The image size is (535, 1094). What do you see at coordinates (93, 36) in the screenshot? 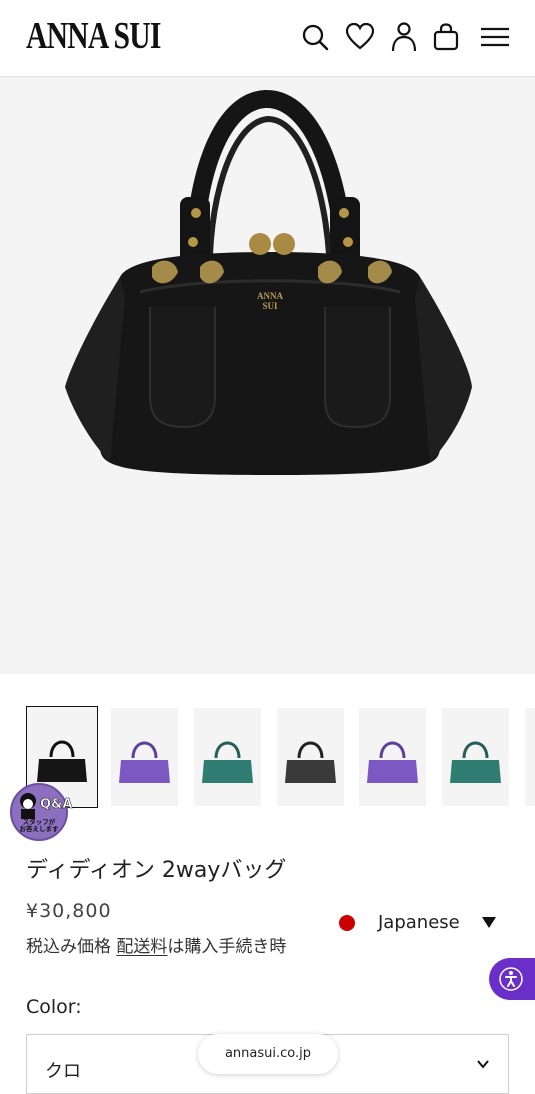
I see `brand-logo: ANNA SUI` at bounding box center [93, 36].